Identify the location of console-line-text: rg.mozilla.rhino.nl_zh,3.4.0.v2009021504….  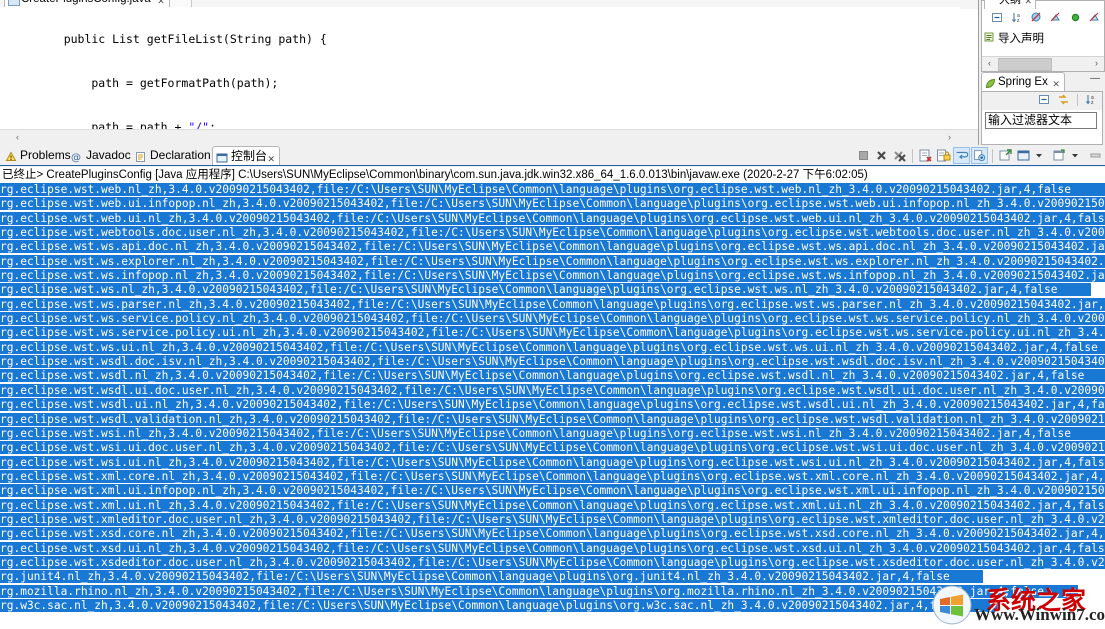
(539, 591).